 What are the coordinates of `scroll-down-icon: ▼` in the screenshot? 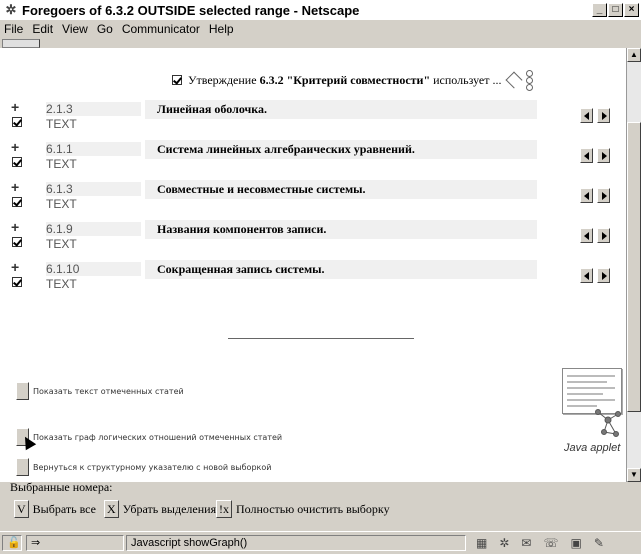 It's located at (634, 475).